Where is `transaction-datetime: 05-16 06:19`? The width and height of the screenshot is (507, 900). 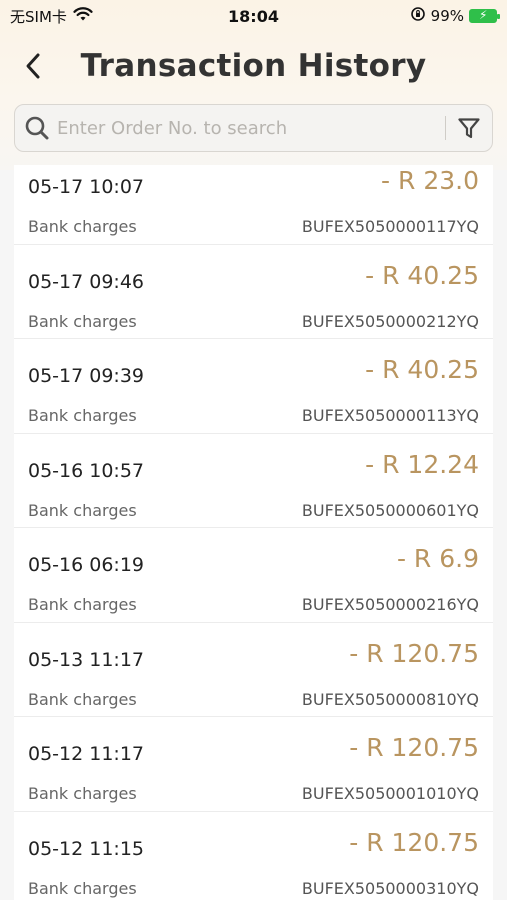
transaction-datetime: 05-16 06:19 is located at coordinates (86, 565).